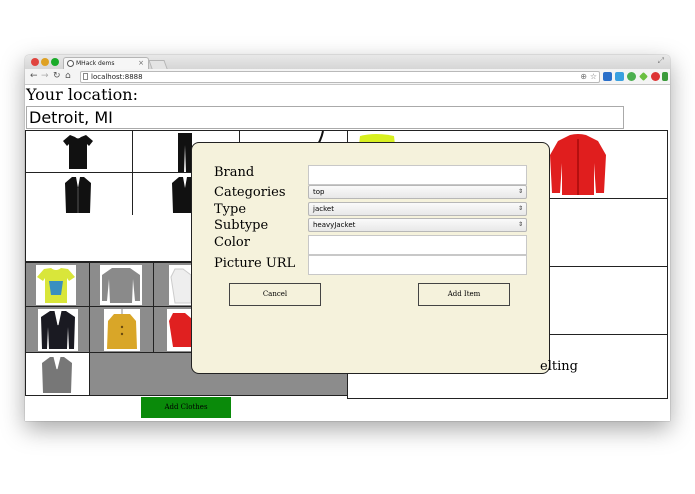 This screenshot has width=695, height=494. Describe the element at coordinates (665, 76) in the screenshot. I see `menu-icon` at that location.